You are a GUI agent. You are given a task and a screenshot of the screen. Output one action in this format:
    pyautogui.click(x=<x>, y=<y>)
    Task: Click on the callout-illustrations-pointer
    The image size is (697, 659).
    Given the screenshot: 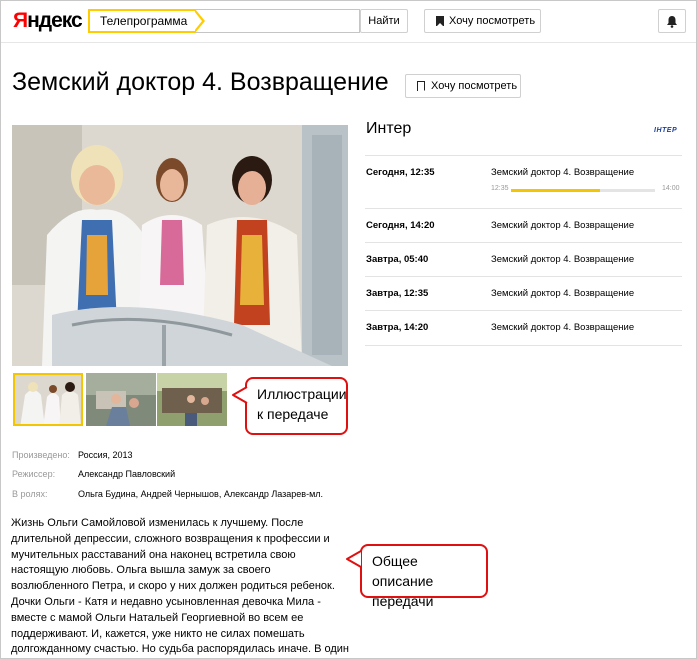 What is the action you would take?
    pyautogui.click(x=240, y=395)
    